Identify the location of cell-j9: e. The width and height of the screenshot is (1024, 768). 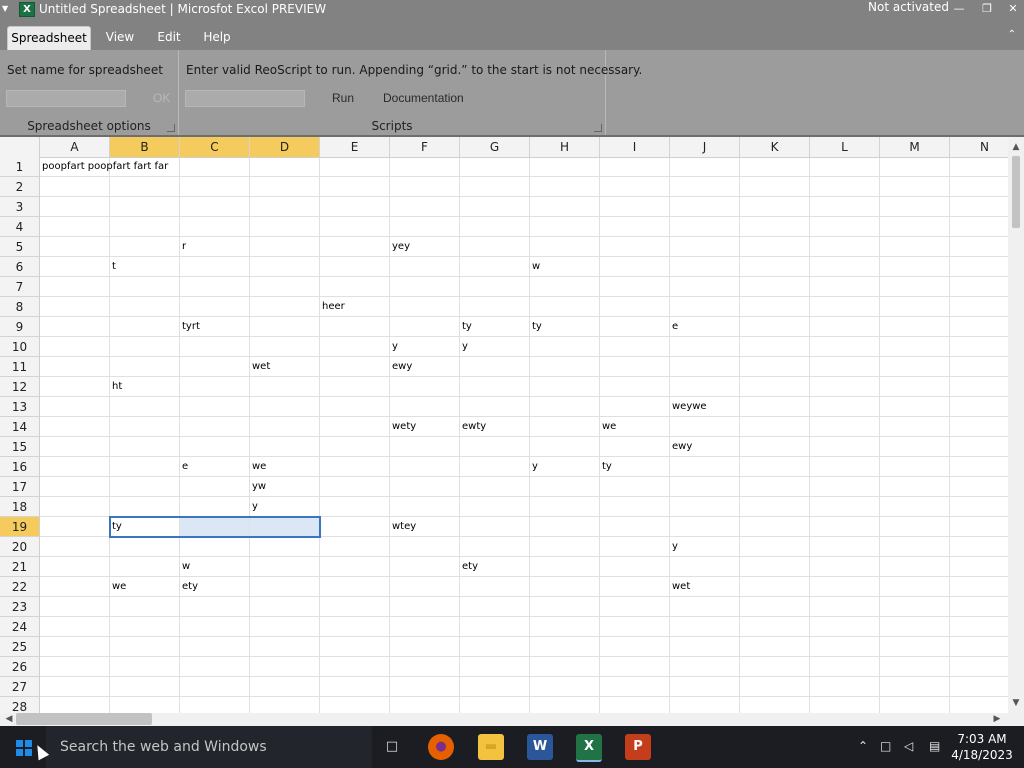
(674, 327).